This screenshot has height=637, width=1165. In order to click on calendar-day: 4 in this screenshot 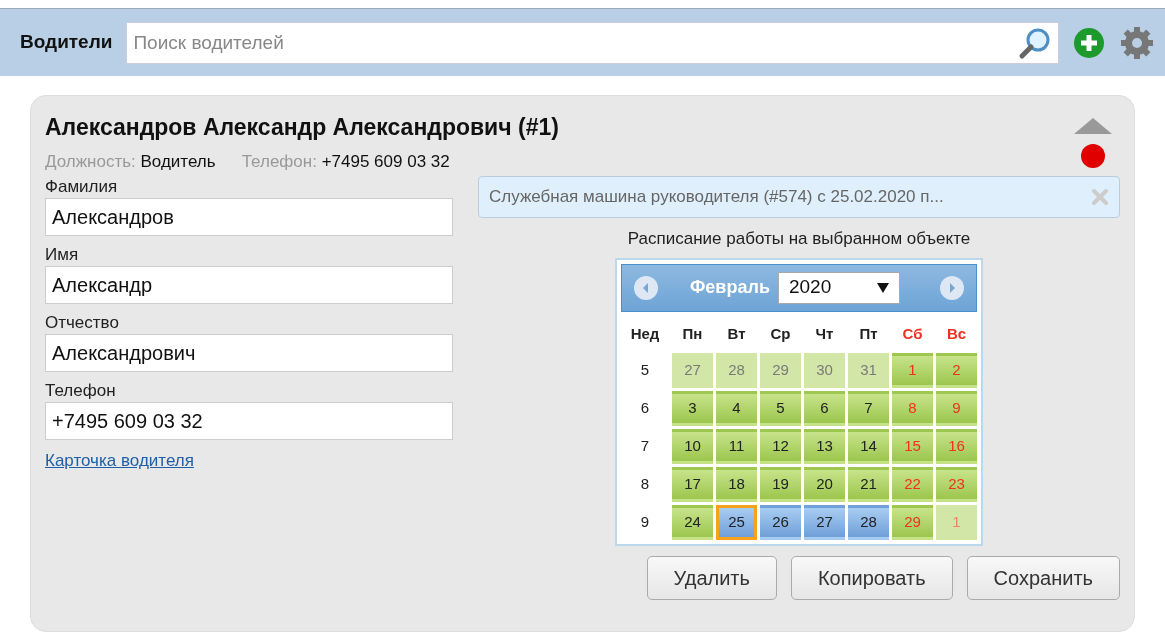, I will do `click(736, 408)`.